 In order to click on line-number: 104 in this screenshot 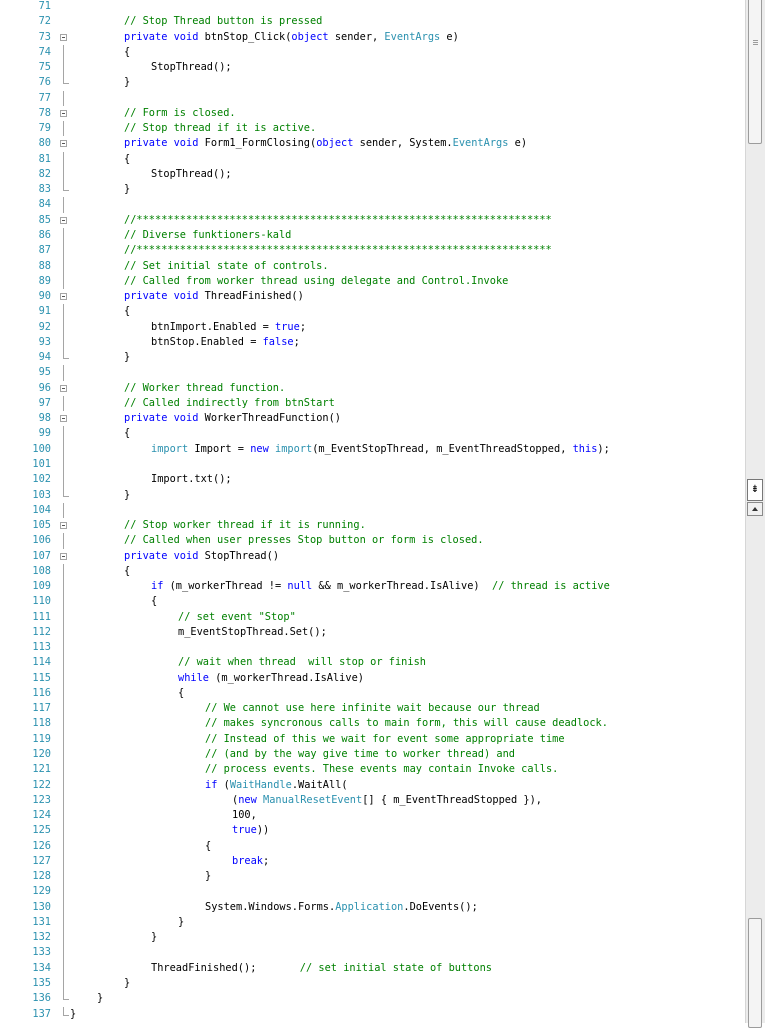, I will do `click(41, 509)`.